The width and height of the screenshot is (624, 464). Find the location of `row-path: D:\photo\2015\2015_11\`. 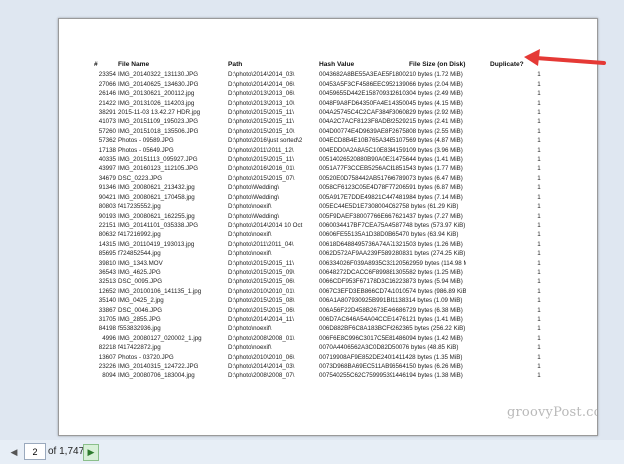

row-path: D:\photo\2015\2015_11\ is located at coordinates (261, 160).